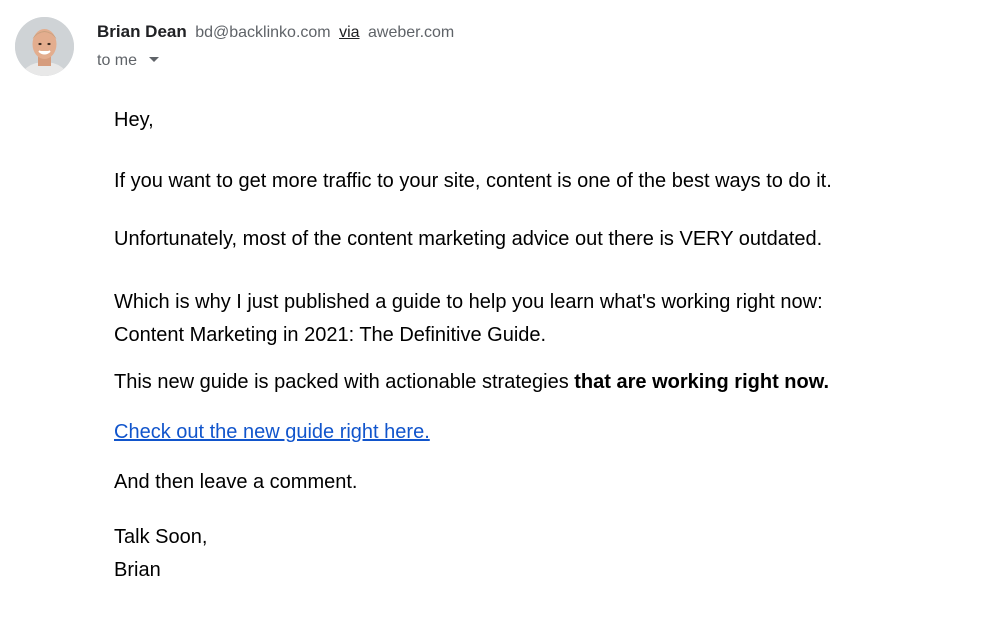 Image resolution: width=983 pixels, height=628 pixels. I want to click on recipient-details-toggle: to me, so click(128, 61).